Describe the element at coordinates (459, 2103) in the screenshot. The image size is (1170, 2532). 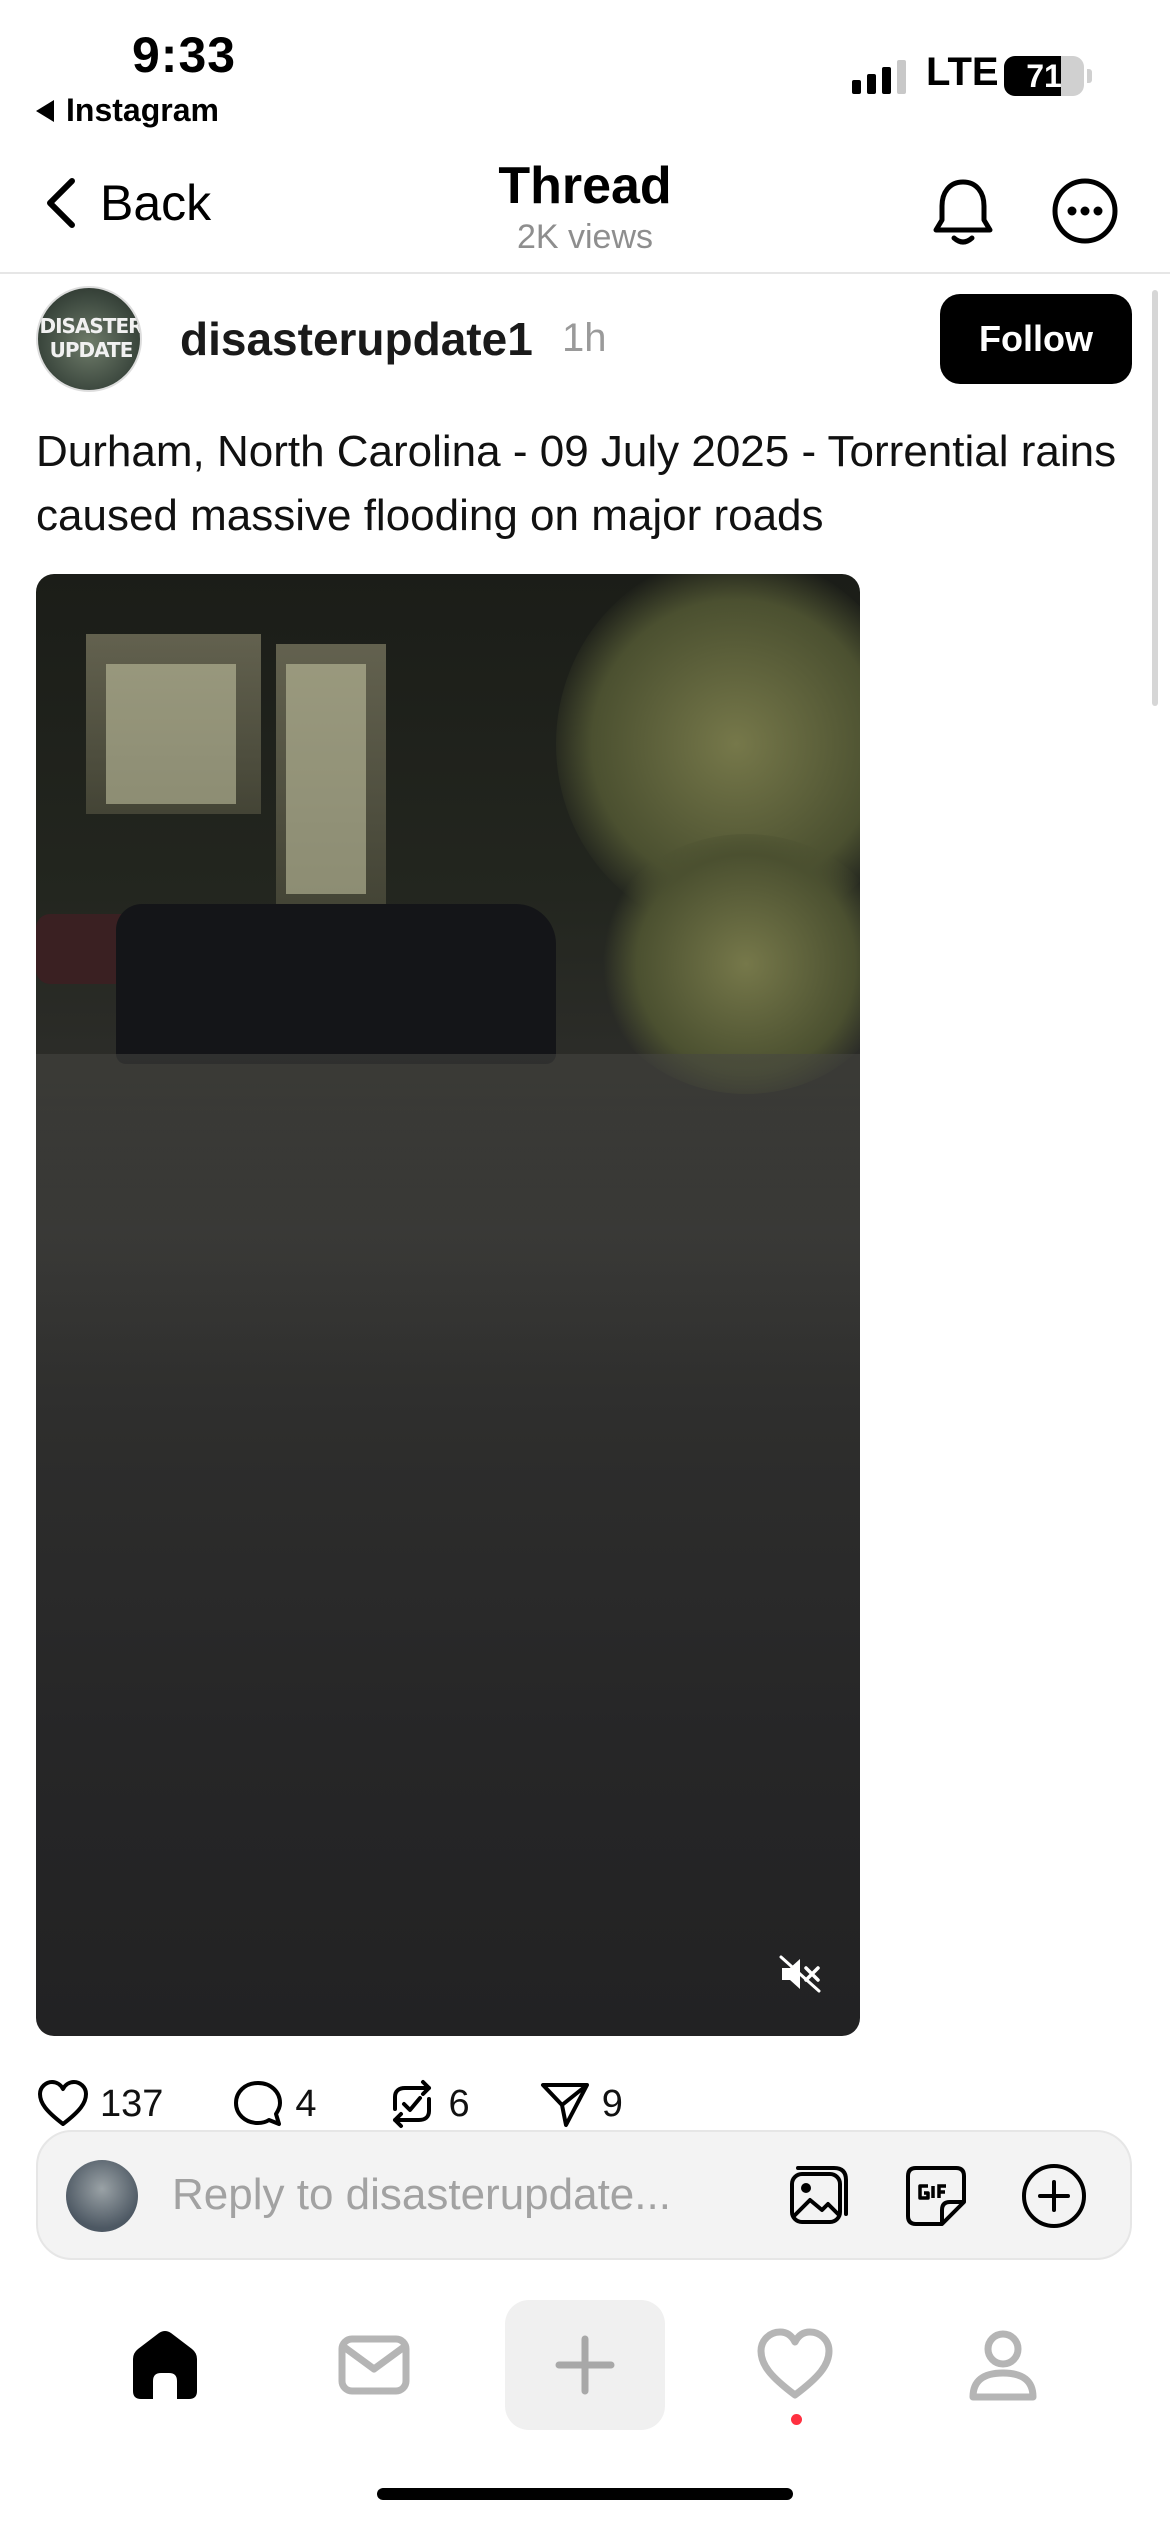
I see `repost-count: 6` at that location.